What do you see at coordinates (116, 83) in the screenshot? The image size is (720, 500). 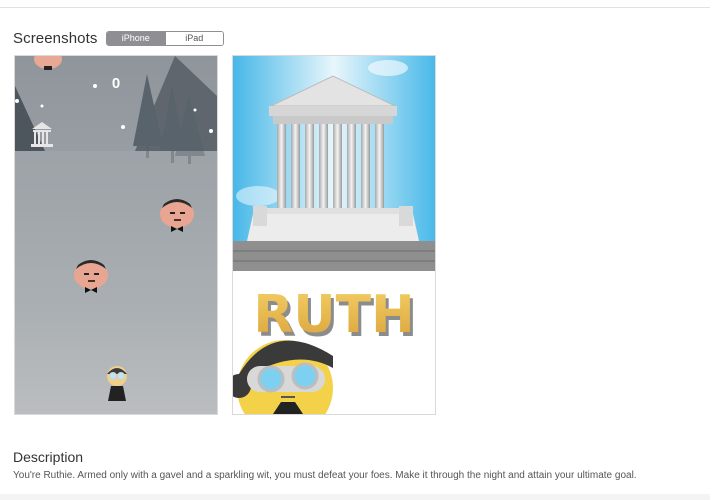 I see `score-text: 0` at bounding box center [116, 83].